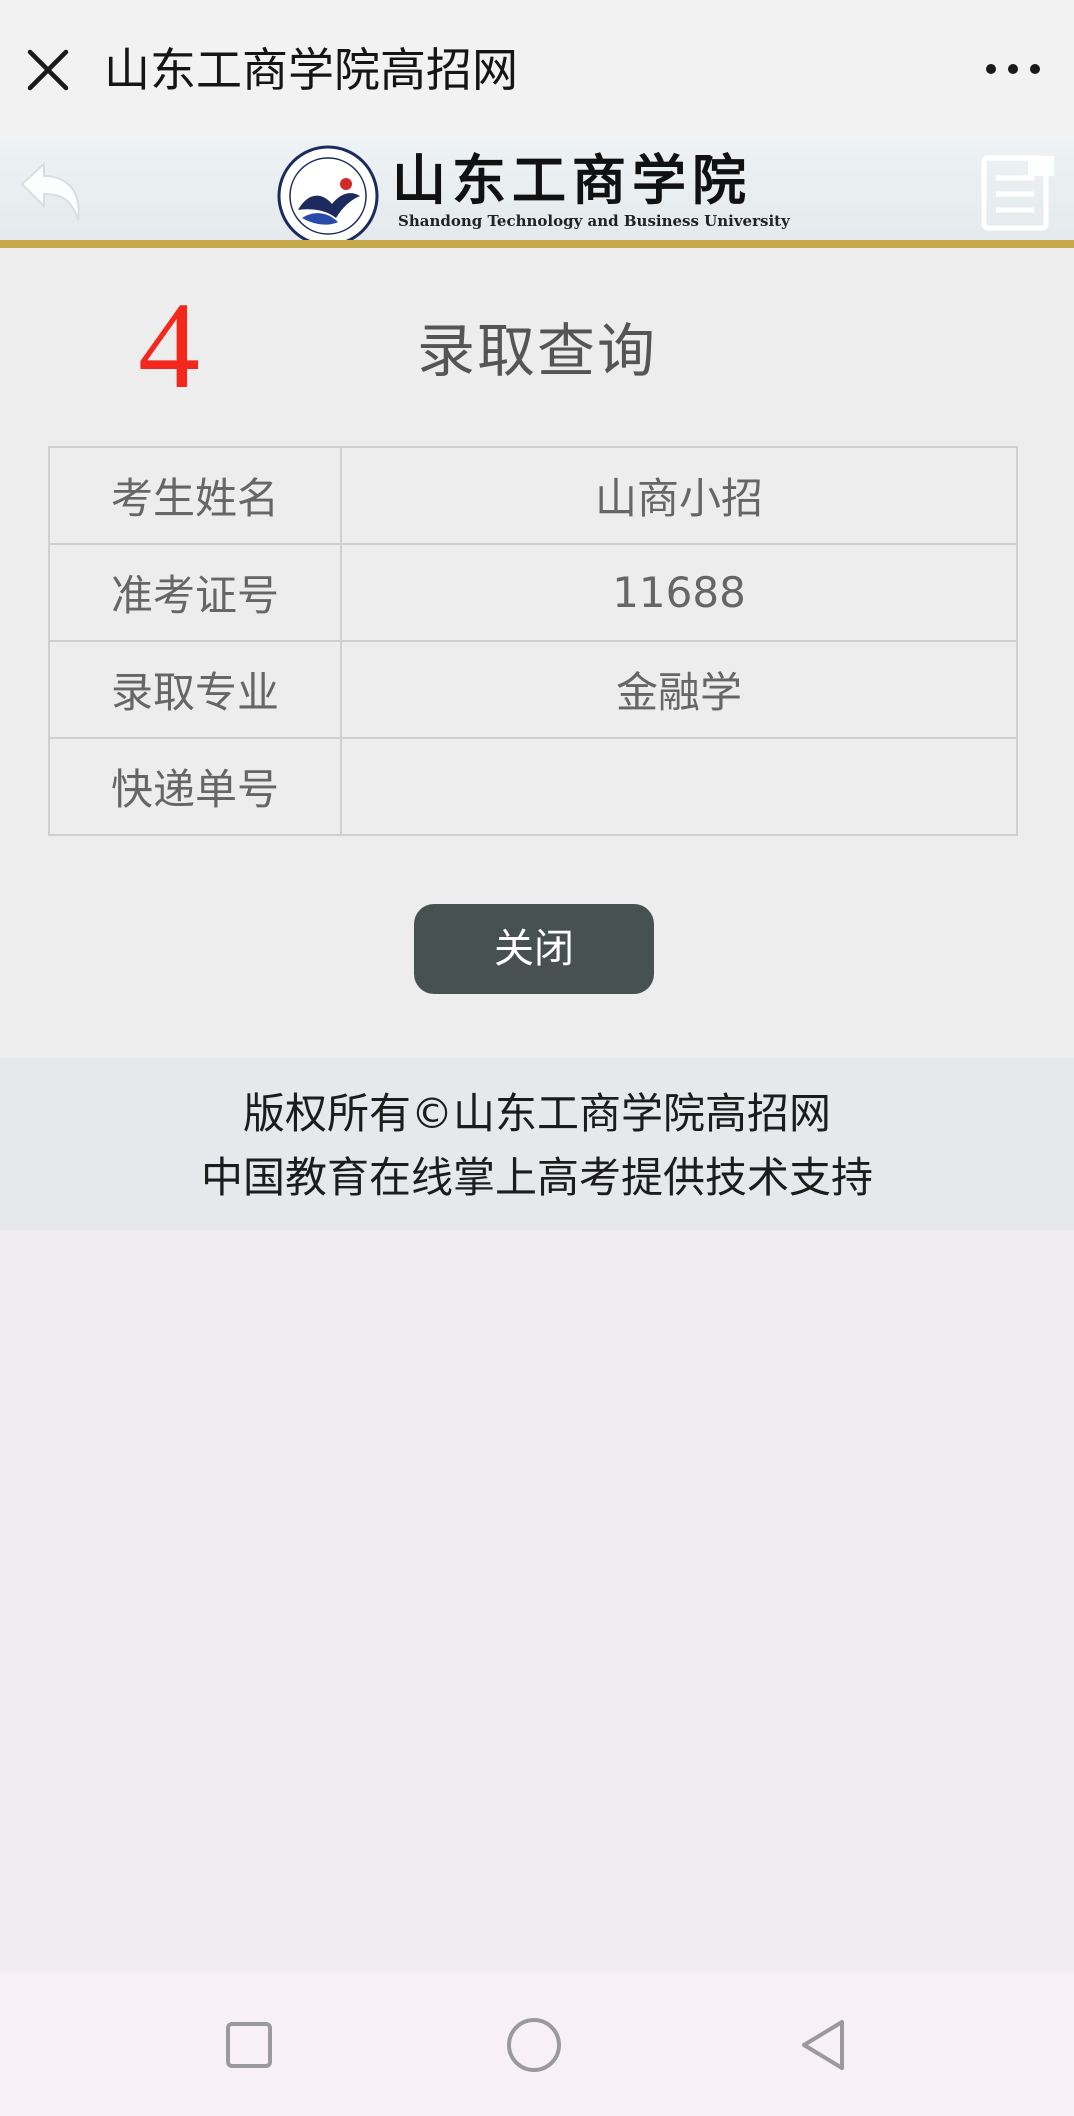 This screenshot has height=2116, width=1074. What do you see at coordinates (537, 1144) in the screenshot?
I see `footer: 版权所有©山东工商学院高招网 中国教育在线掌上高考提供技术支持` at bounding box center [537, 1144].